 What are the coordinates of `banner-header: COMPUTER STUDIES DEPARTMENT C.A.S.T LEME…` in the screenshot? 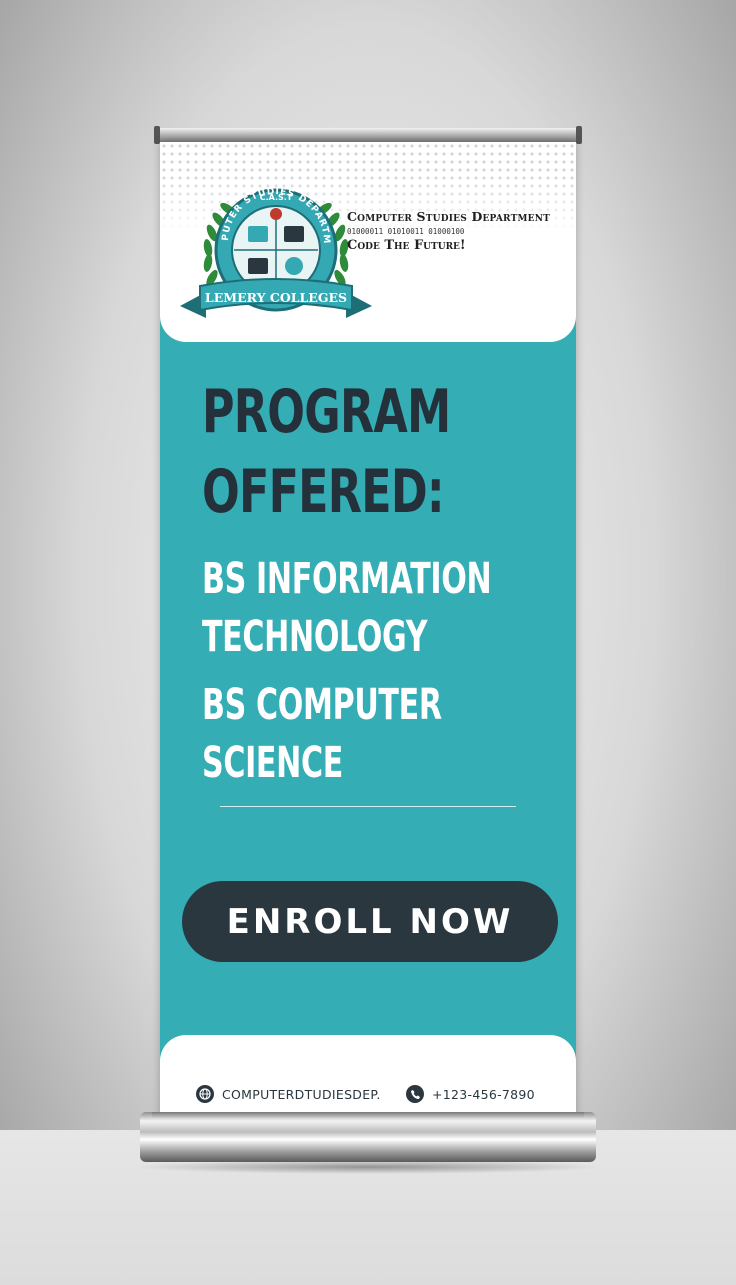 It's located at (368, 242).